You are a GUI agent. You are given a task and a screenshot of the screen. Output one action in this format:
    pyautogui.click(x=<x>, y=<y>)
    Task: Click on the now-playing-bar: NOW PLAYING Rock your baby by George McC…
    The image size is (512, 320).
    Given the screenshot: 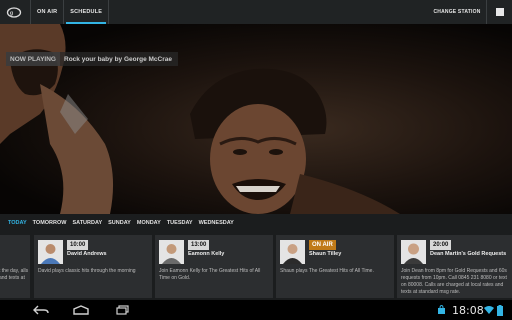 What is the action you would take?
    pyautogui.click(x=92, y=59)
    